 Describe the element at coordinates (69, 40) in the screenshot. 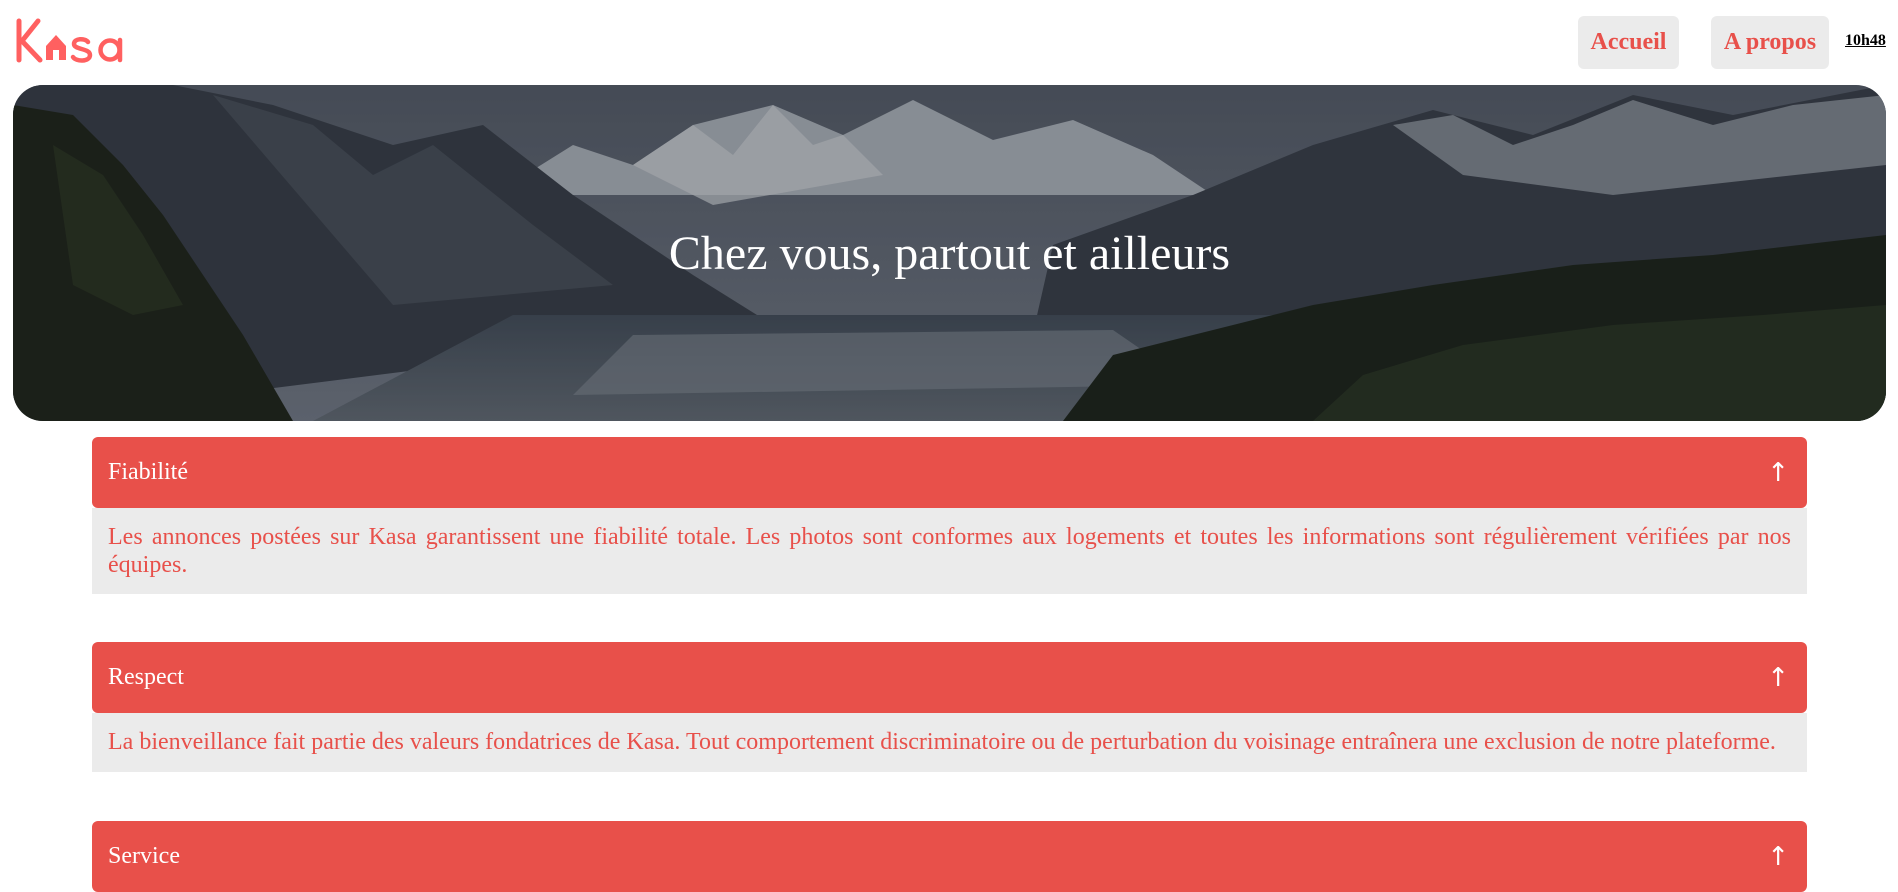

I see `kasa-logo-graphic` at that location.